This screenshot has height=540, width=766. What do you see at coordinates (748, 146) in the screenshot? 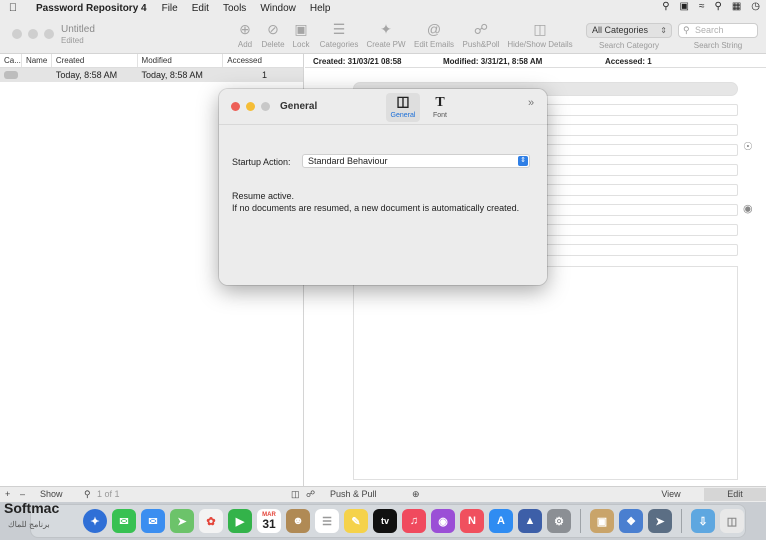
I see `globe-icon: ☉` at bounding box center [748, 146].